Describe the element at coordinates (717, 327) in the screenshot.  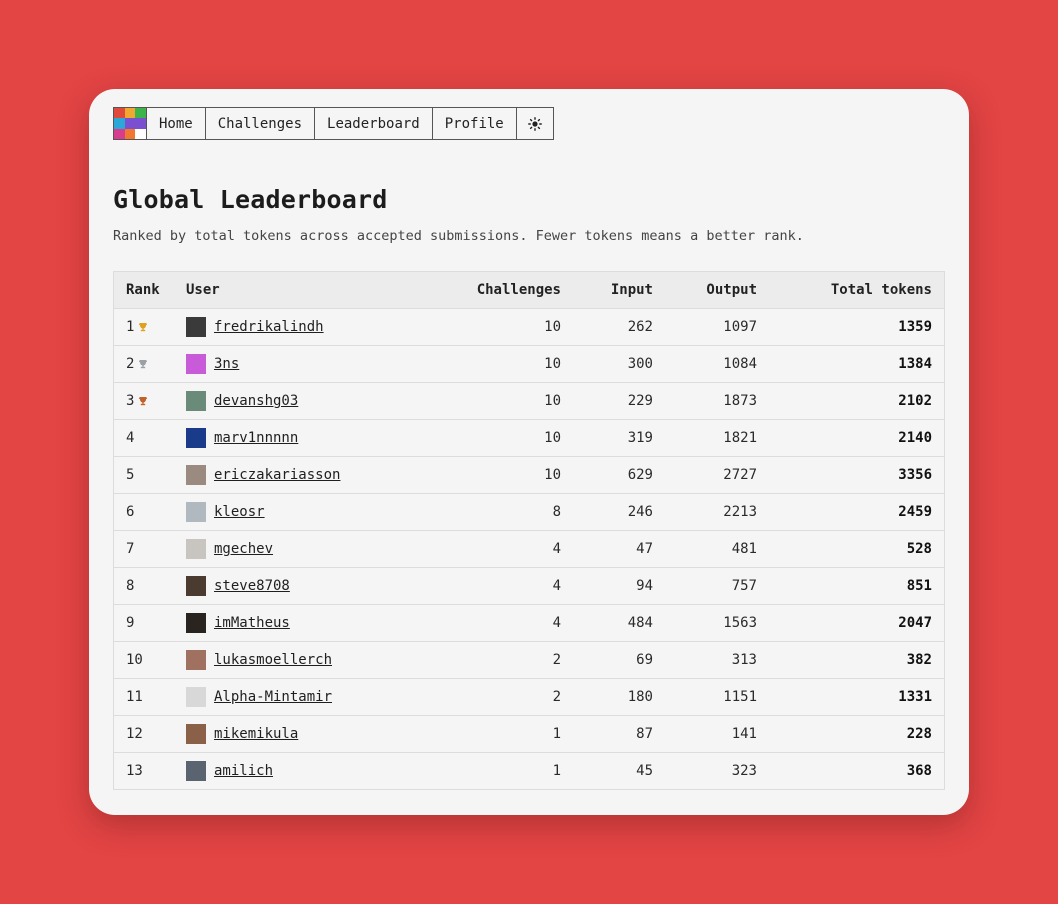
I see `output-cell: 1097` at that location.